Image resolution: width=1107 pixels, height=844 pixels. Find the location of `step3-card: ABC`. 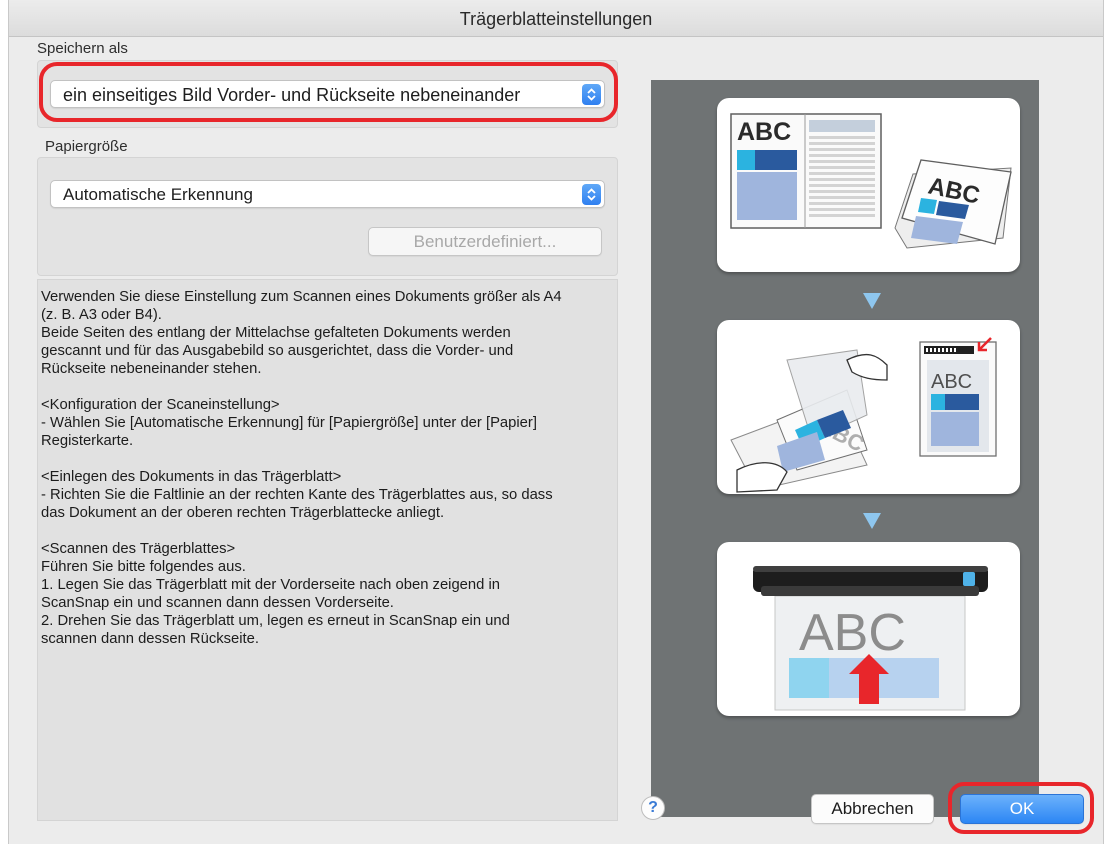

step3-card: ABC is located at coordinates (868, 629).